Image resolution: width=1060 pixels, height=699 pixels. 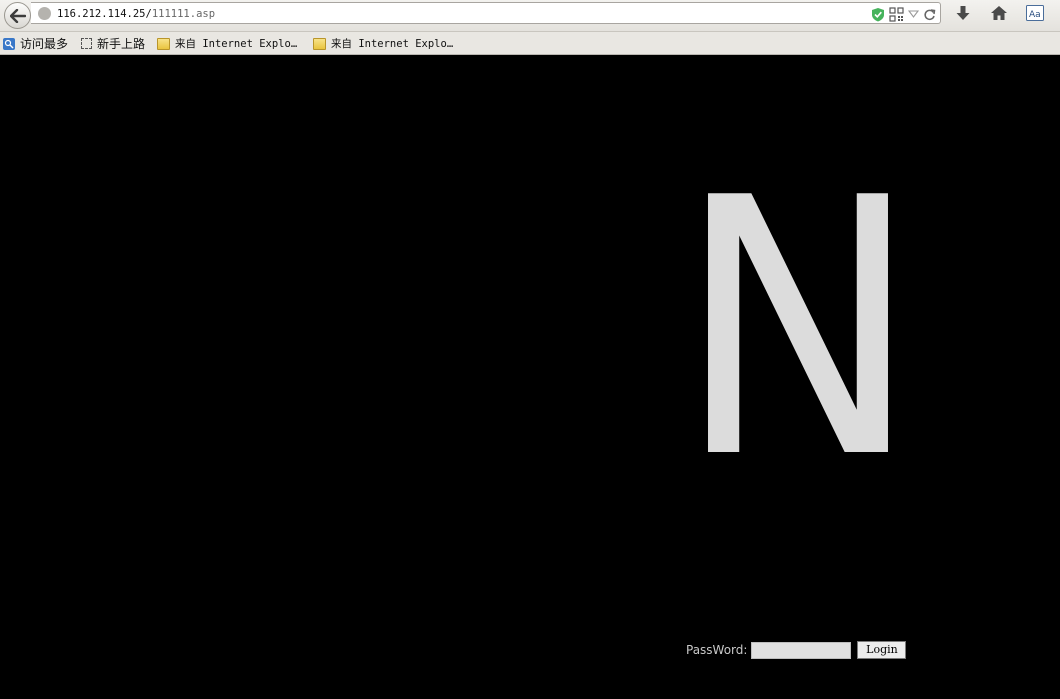 I want to click on url-bar: 116.212.114.25/111111.asp, so click(x=486, y=13).